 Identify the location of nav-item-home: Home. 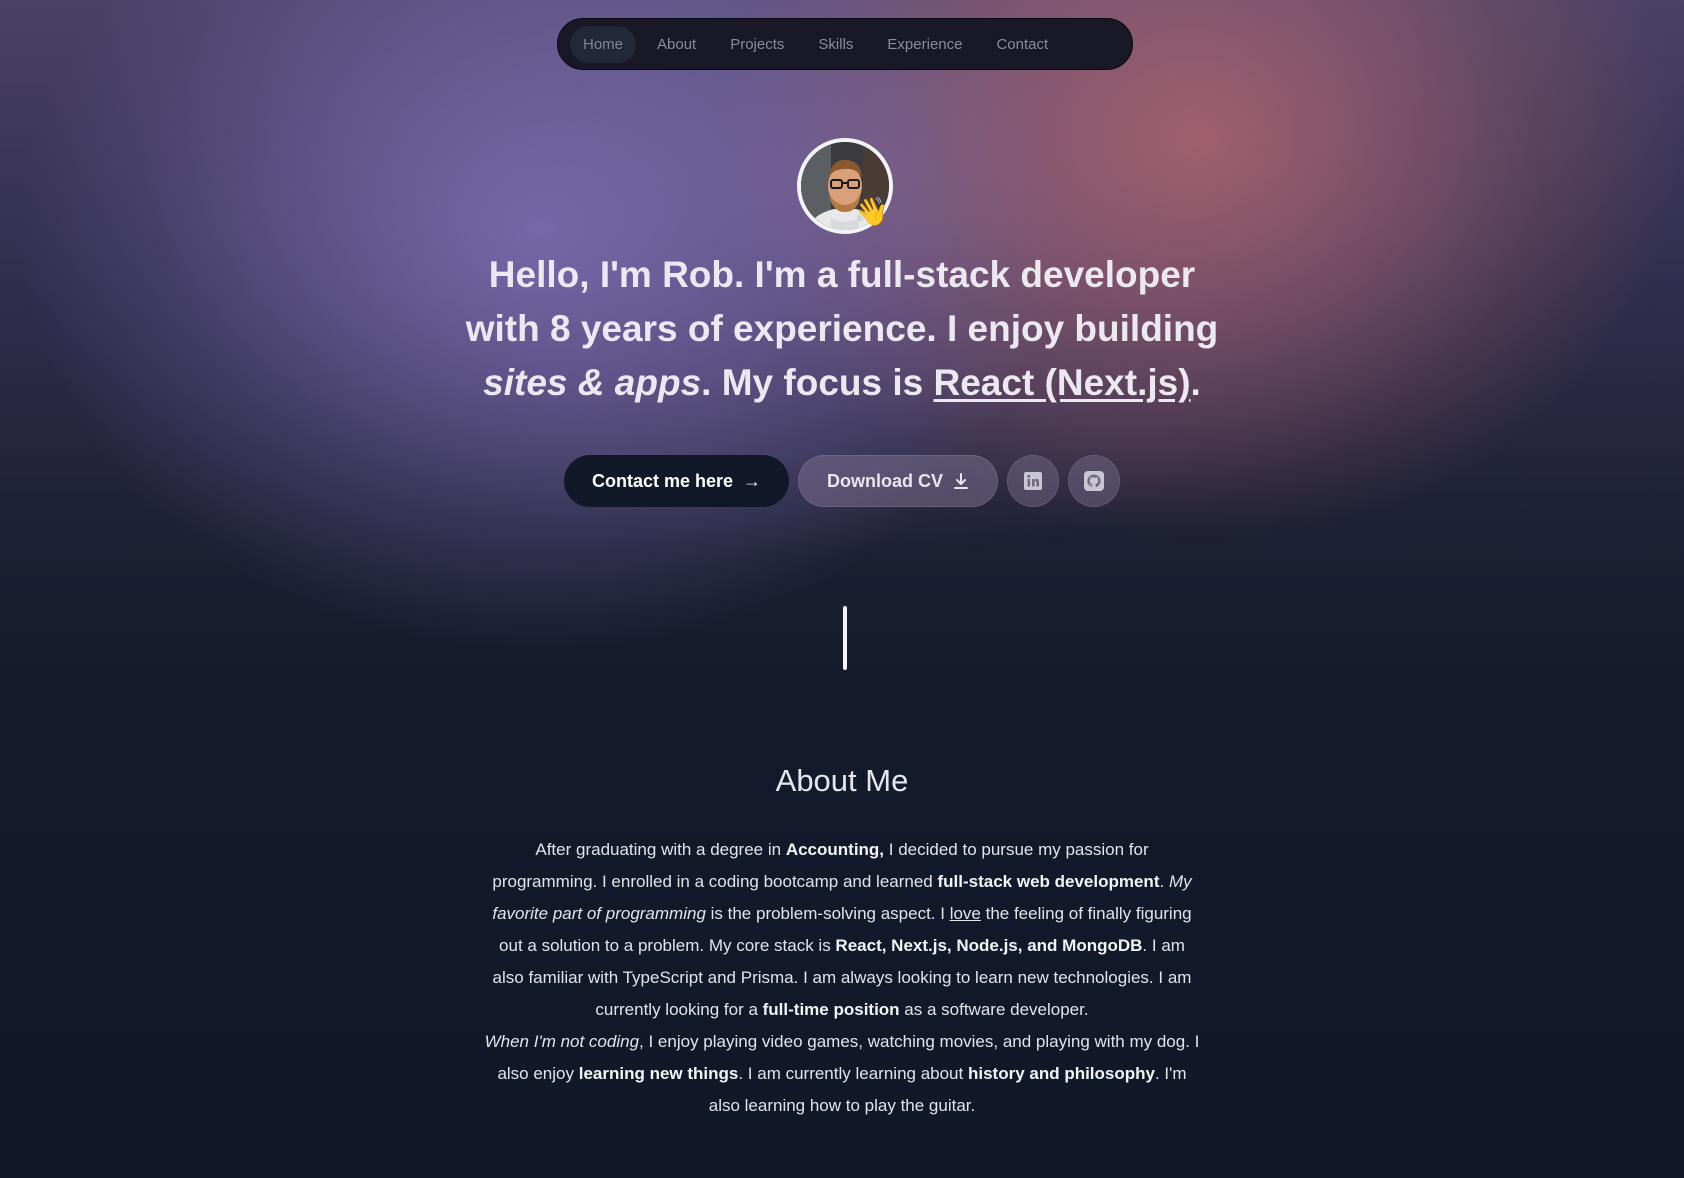
(603, 44).